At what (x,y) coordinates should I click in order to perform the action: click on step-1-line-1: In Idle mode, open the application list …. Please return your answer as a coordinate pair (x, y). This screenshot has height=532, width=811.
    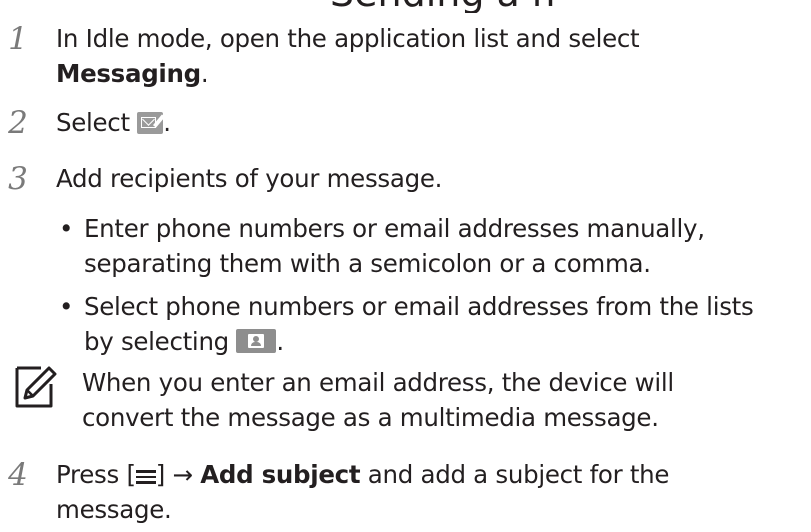
    Looking at the image, I should click on (348, 38).